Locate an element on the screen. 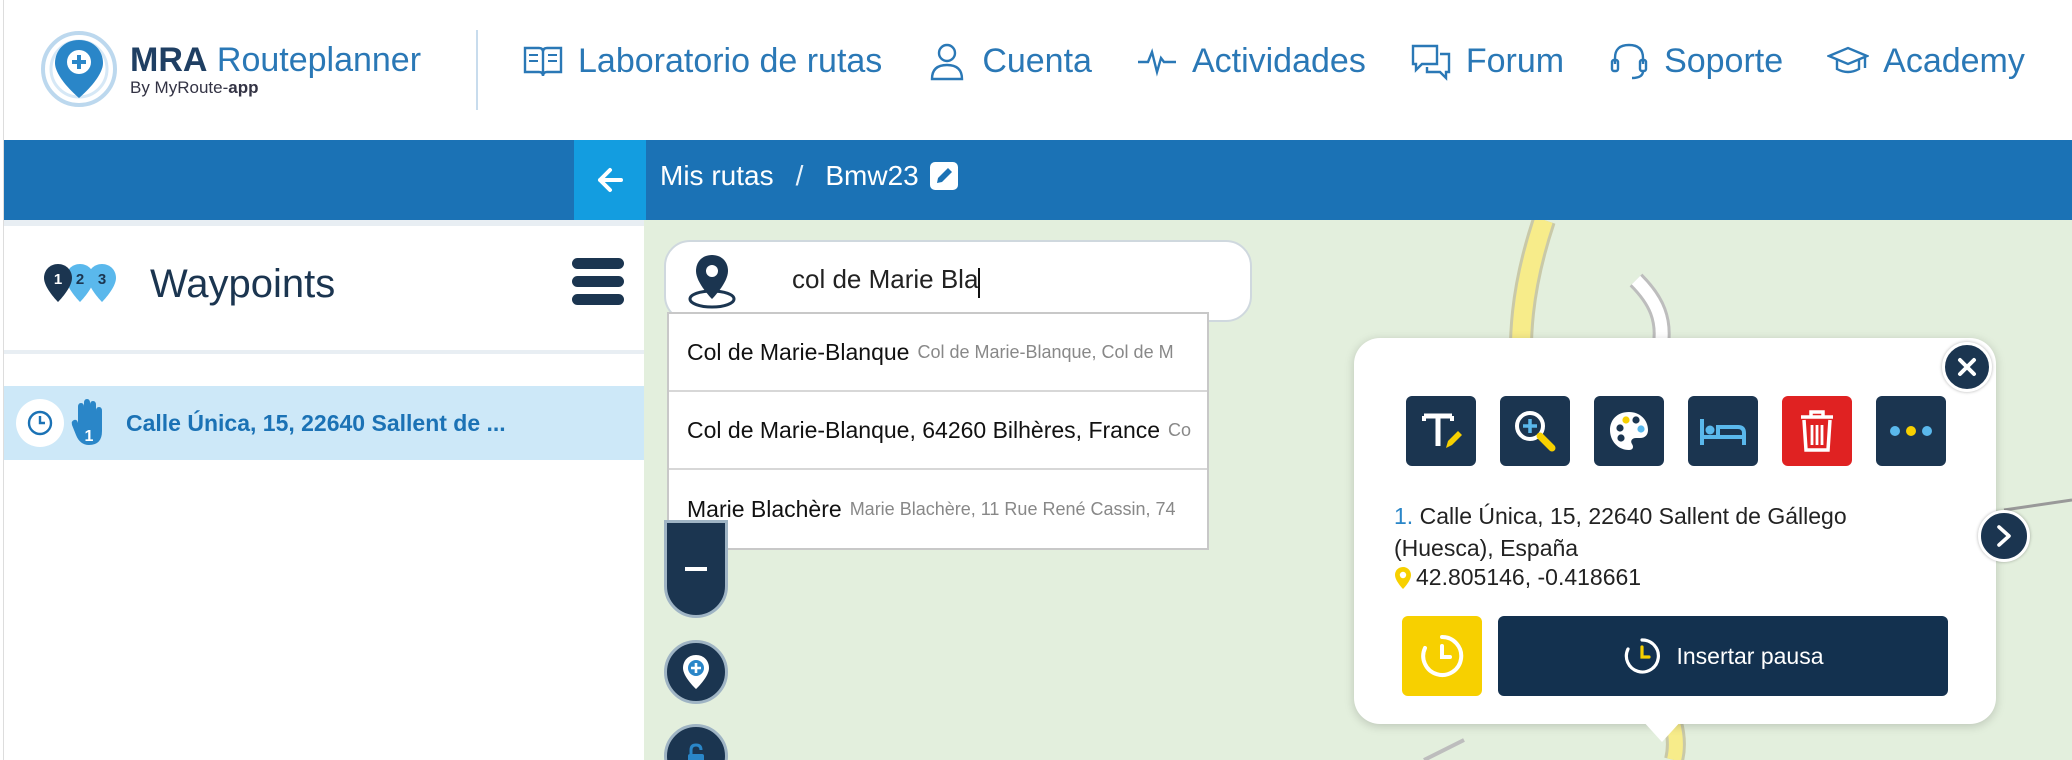 This screenshot has width=2072, height=760. bed-icon is located at coordinates (1723, 432).